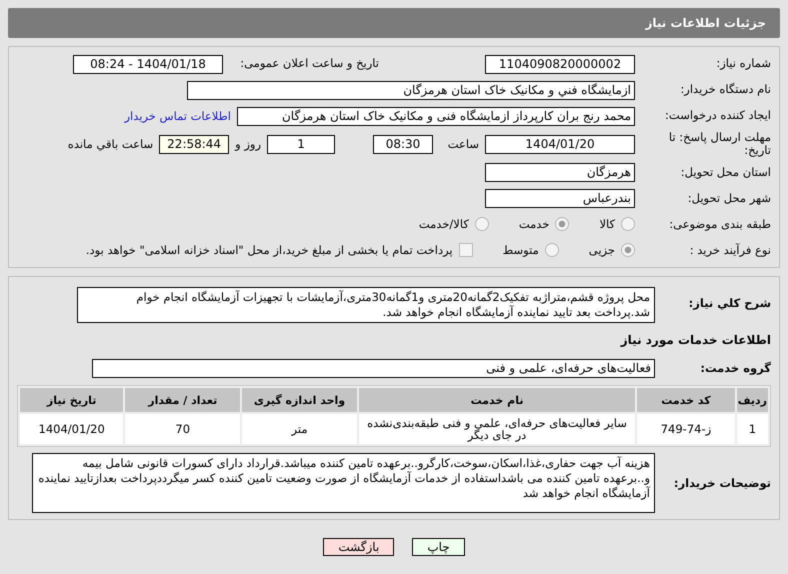 The image size is (788, 574). What do you see at coordinates (729, 303) in the screenshot?
I see `field-label: شرح کلي نیاز:` at bounding box center [729, 303].